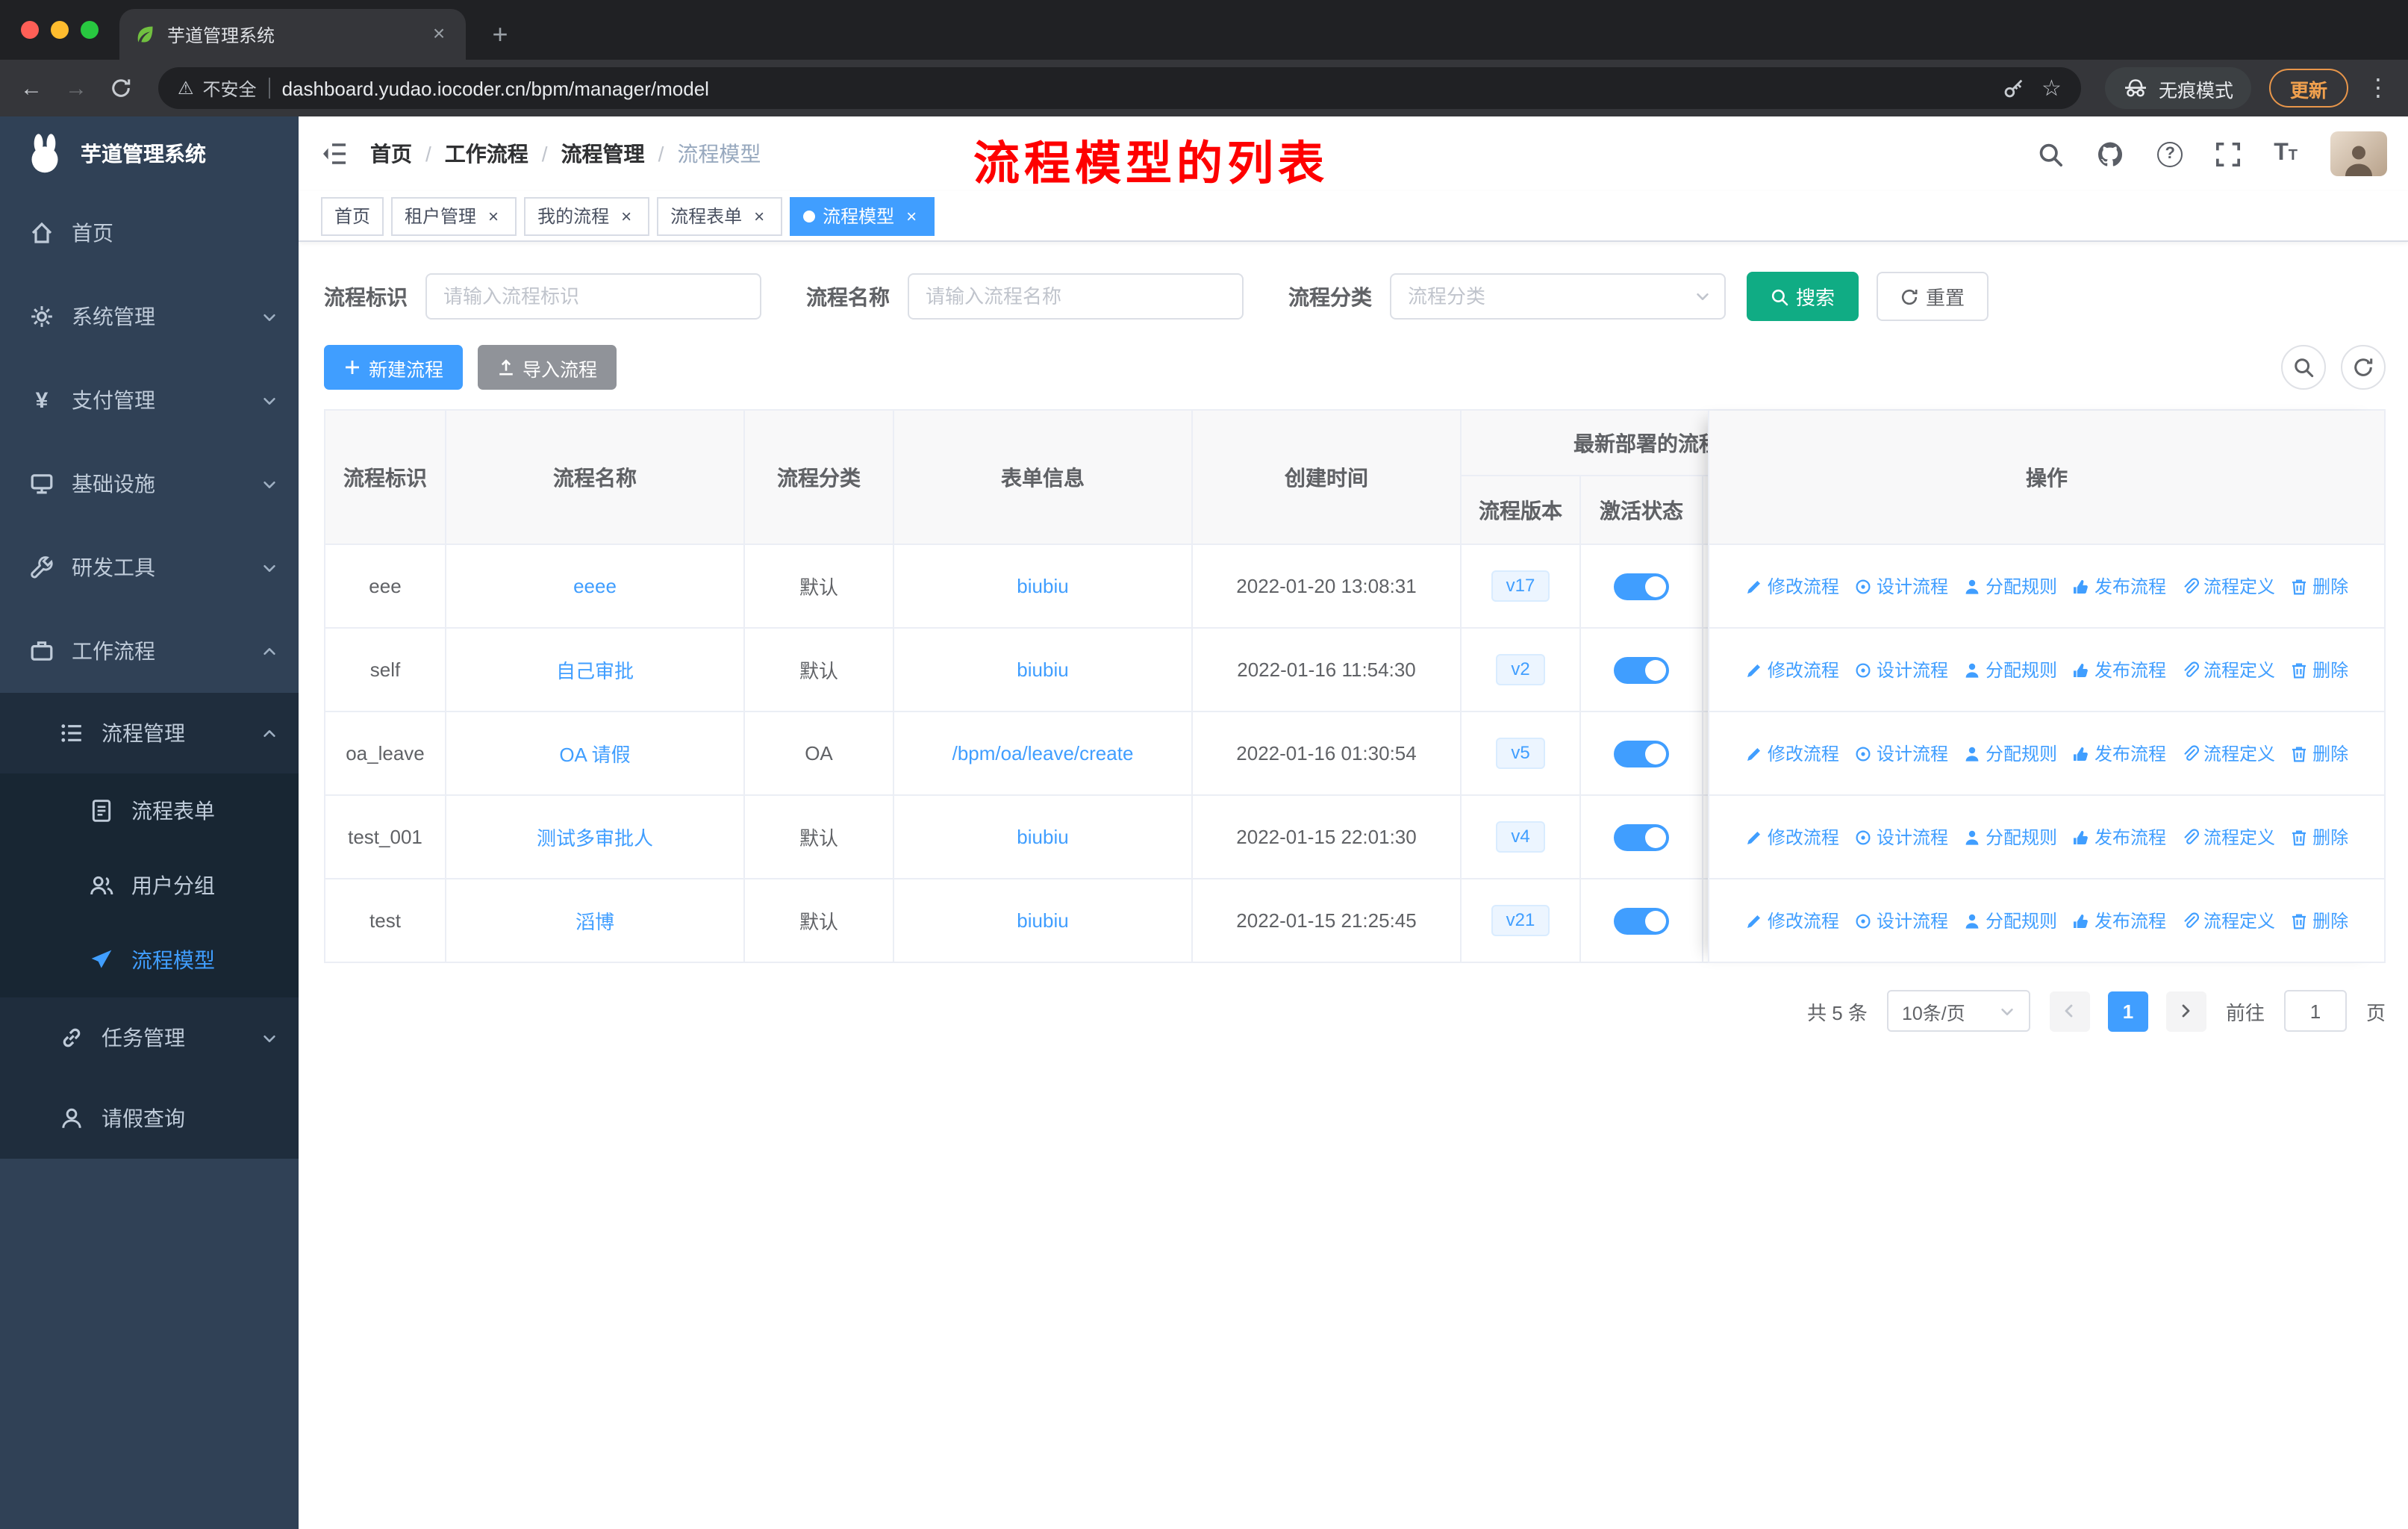 The width and height of the screenshot is (2408, 1529). Describe the element at coordinates (2170, 153) in the screenshot. I see `help-icon: ?` at that location.